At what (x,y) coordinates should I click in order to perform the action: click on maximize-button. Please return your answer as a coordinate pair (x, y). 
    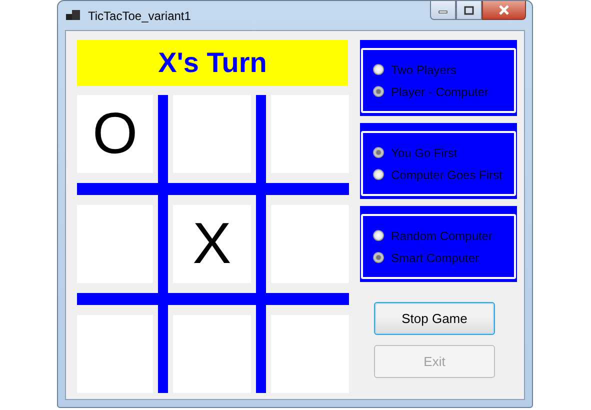
    Looking at the image, I should click on (469, 10).